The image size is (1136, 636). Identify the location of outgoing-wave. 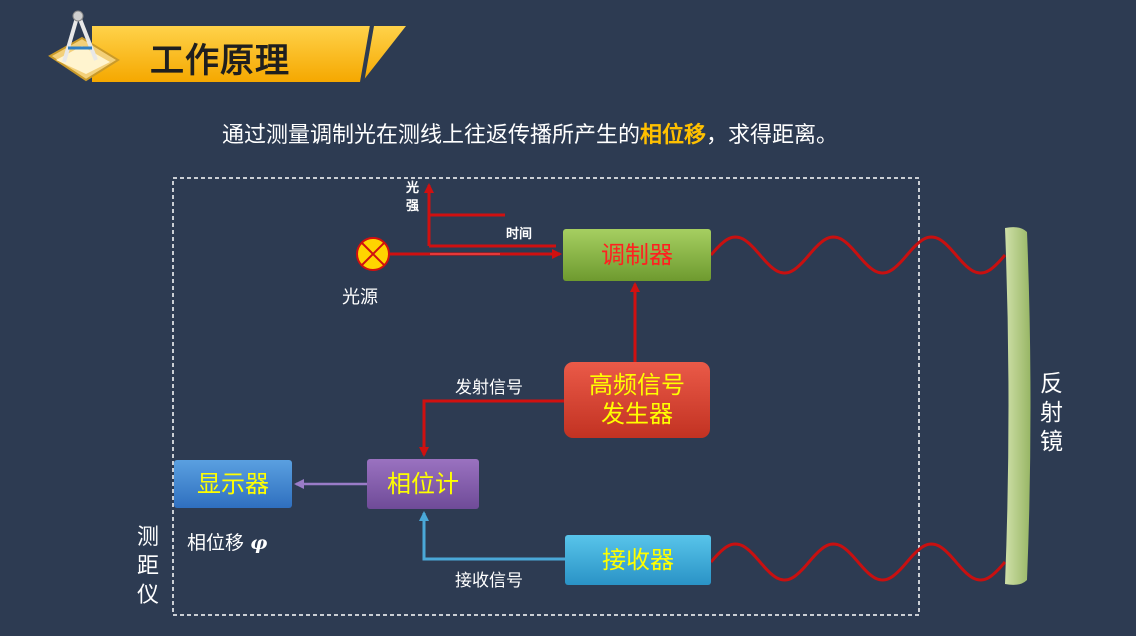
(858, 255).